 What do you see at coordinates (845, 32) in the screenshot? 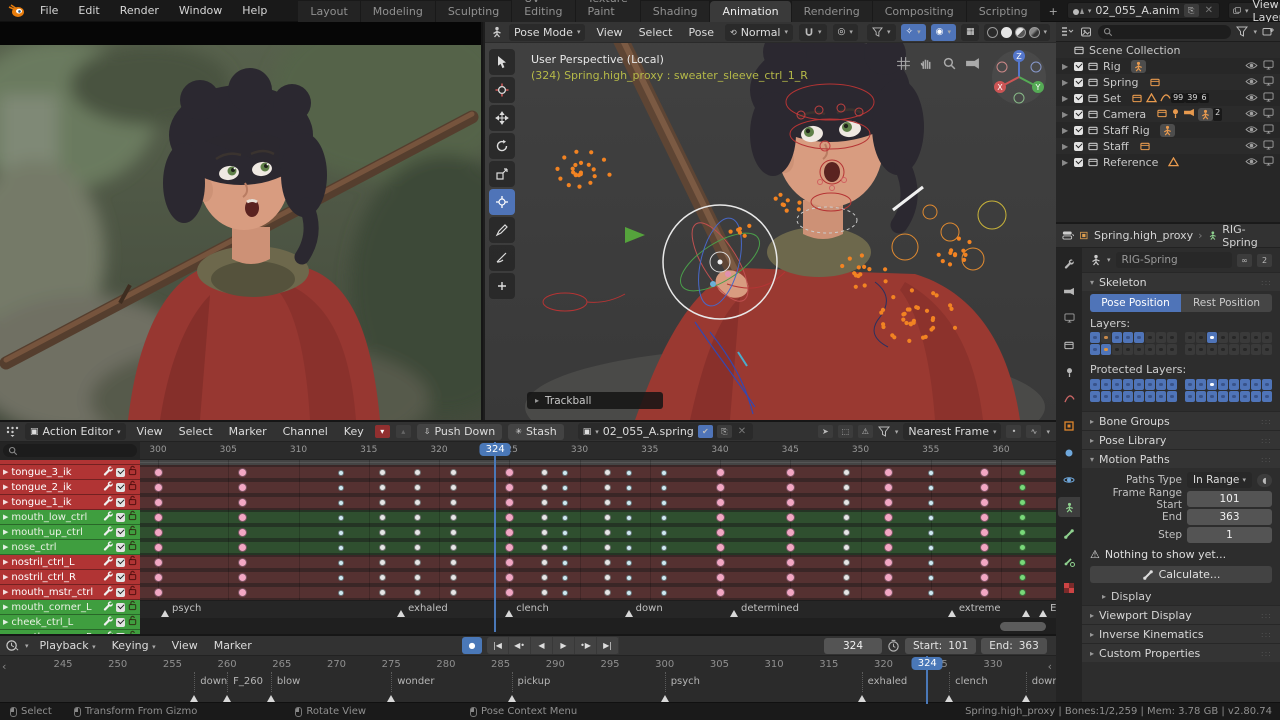
I see `proportional-edit-toggle: ◎ ▾` at bounding box center [845, 32].